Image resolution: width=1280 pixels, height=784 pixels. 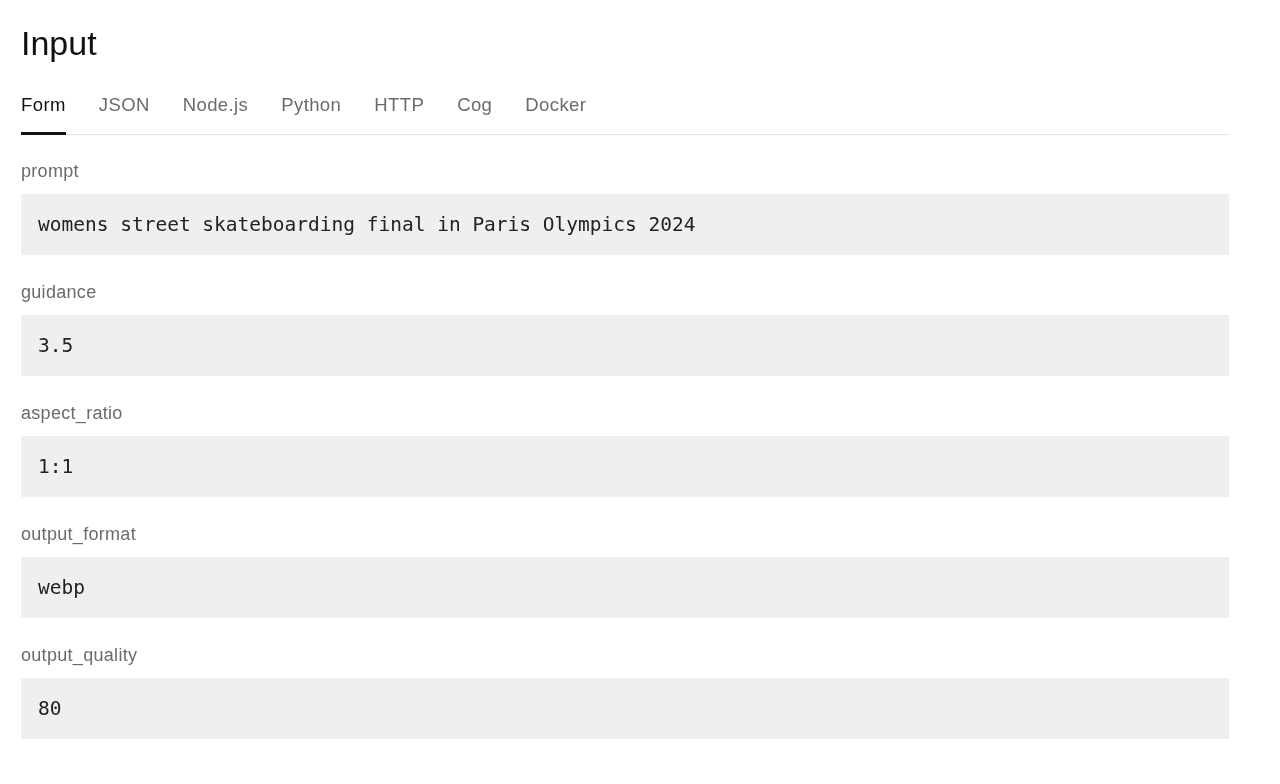 I want to click on input-field: 3.5, so click(x=625, y=345).